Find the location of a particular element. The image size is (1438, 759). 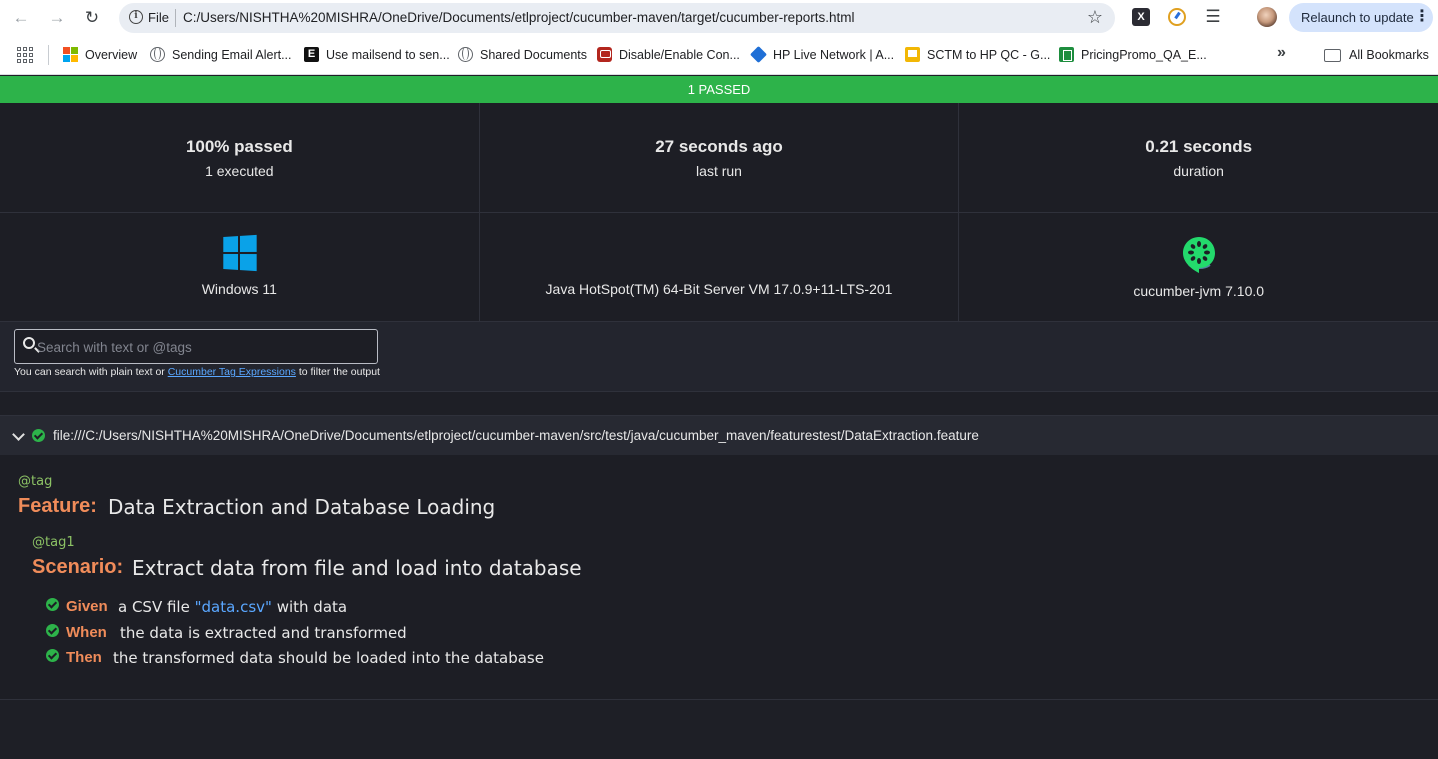

search-help-suffix: to filter the output is located at coordinates (339, 372).